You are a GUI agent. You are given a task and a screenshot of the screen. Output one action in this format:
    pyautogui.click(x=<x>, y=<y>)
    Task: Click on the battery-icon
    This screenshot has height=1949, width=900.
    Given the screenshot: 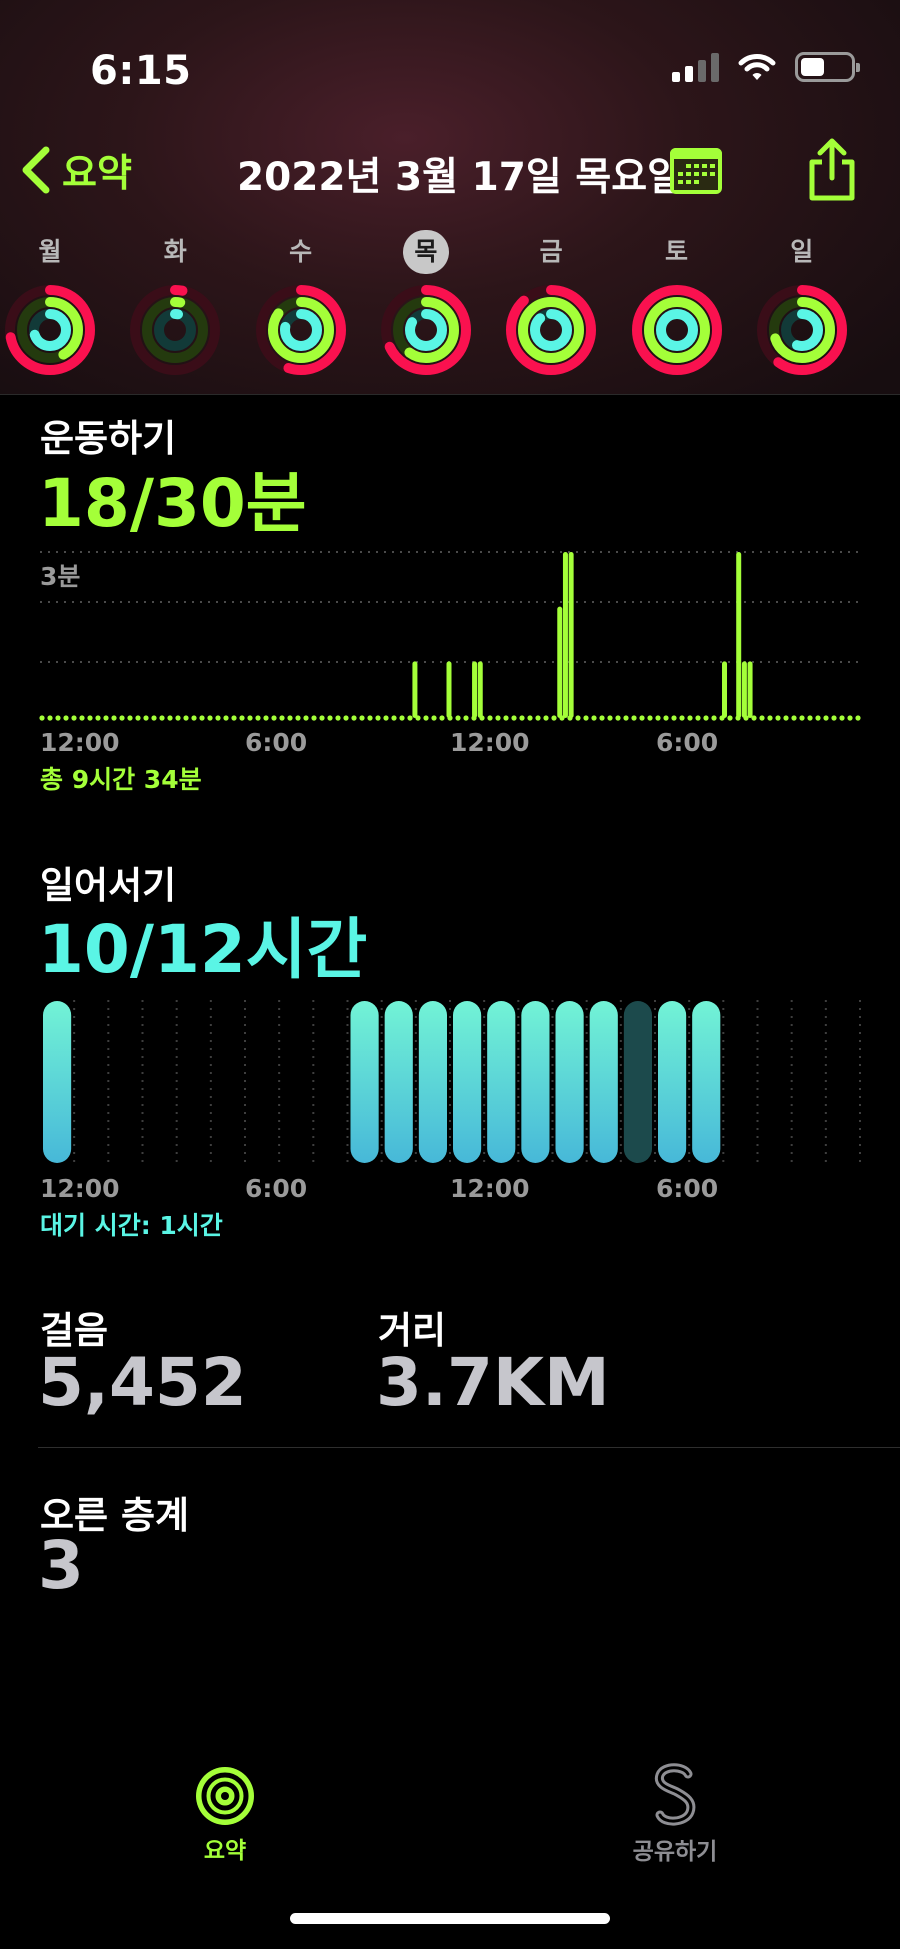 What is the action you would take?
    pyautogui.click(x=827, y=67)
    